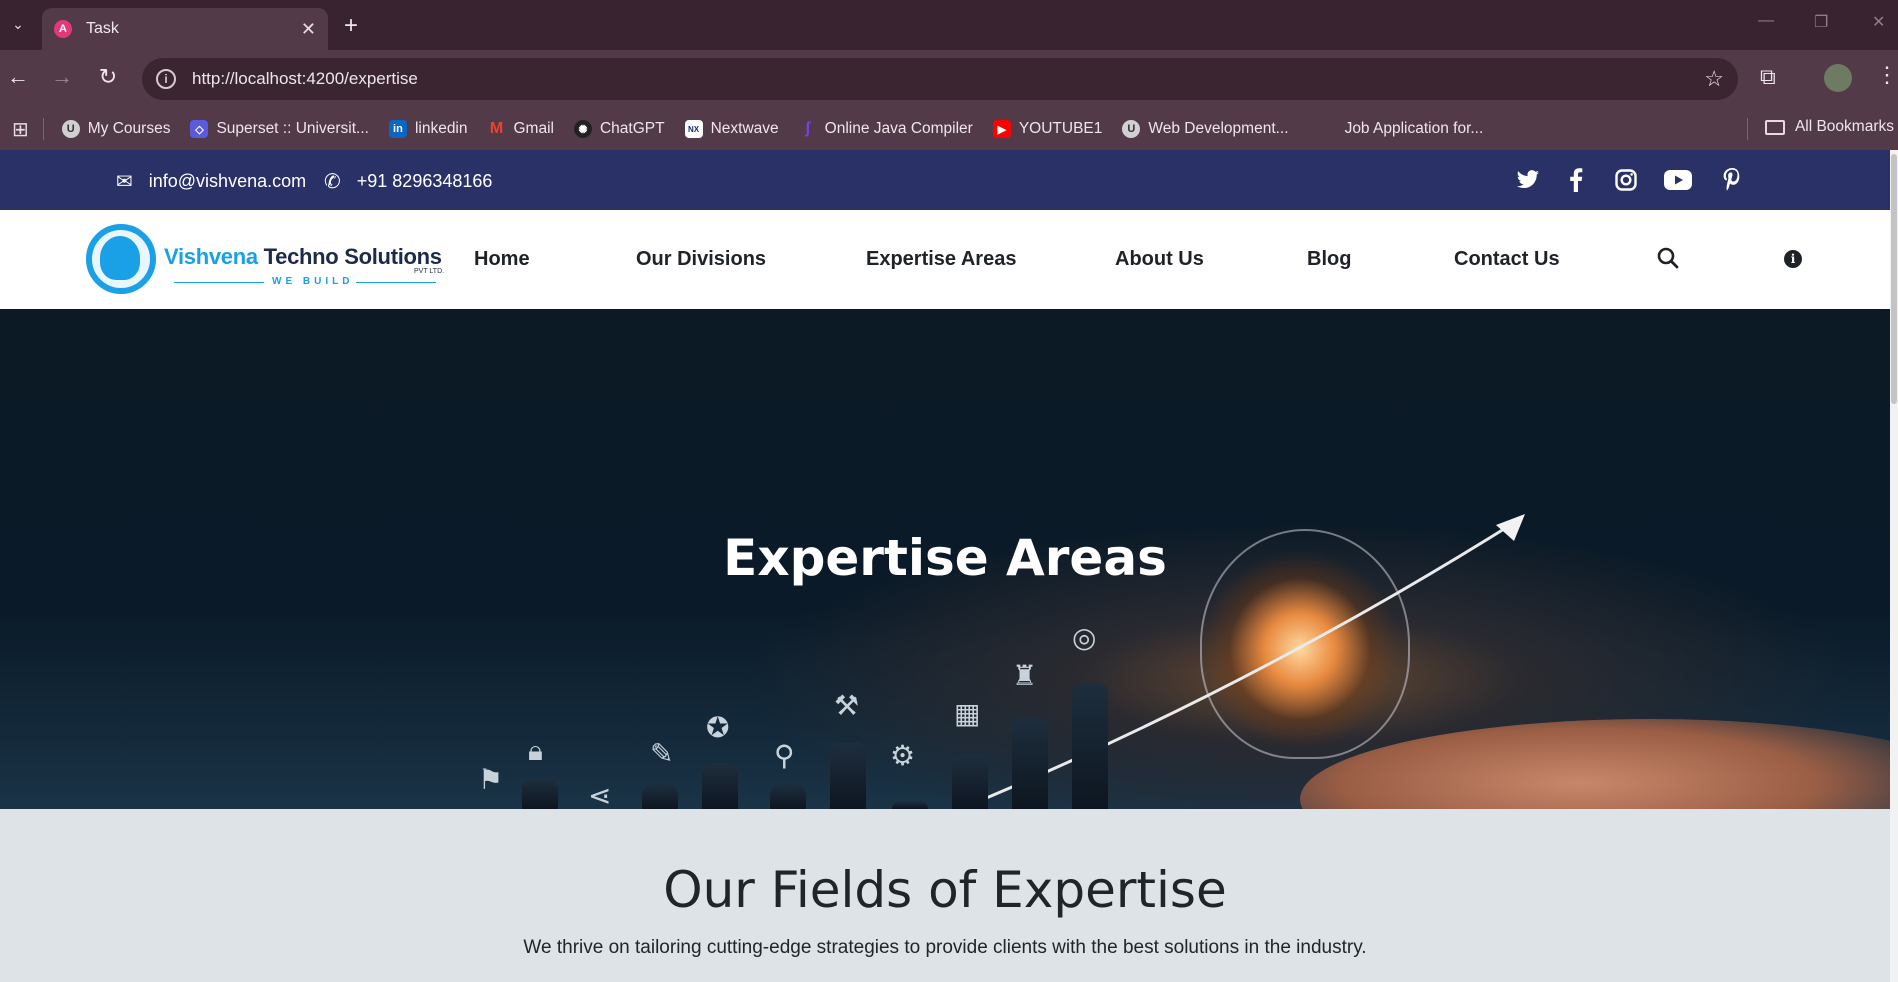 The height and width of the screenshot is (982, 1898). Describe the element at coordinates (502, 259) in the screenshot. I see `nav-home: Home` at that location.